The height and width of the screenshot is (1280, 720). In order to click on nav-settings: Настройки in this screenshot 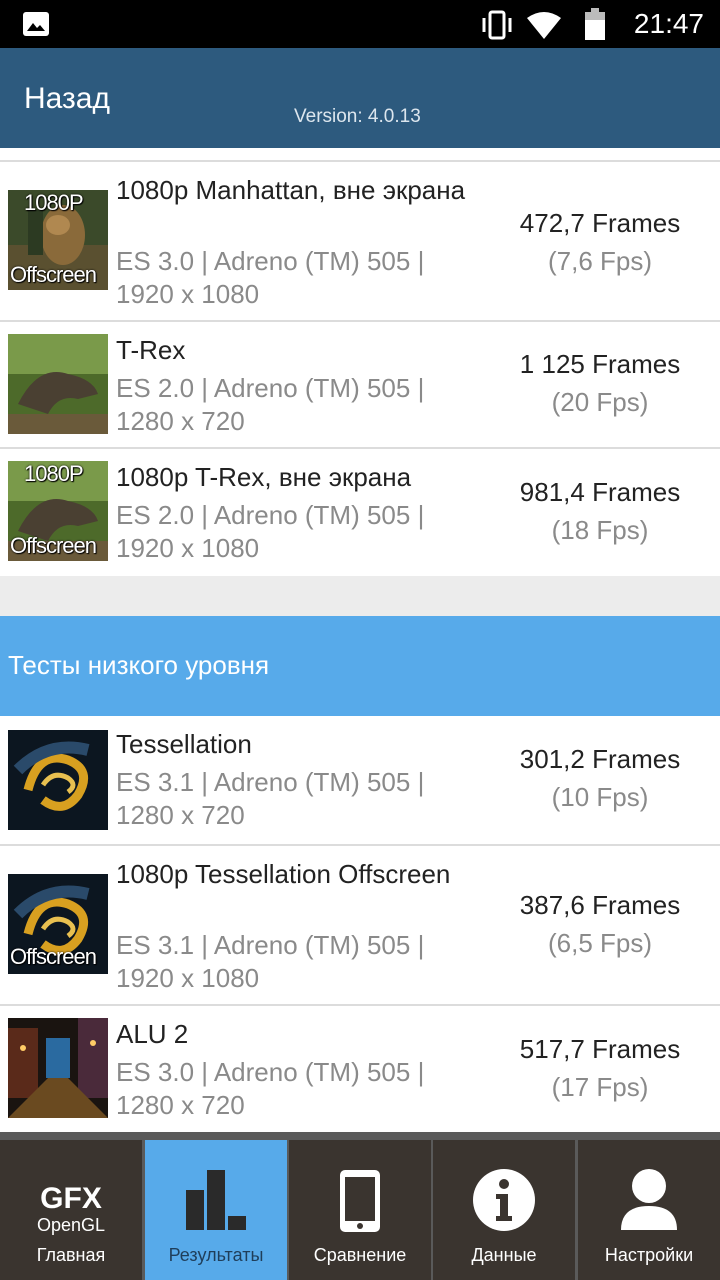, I will do `click(649, 1210)`.